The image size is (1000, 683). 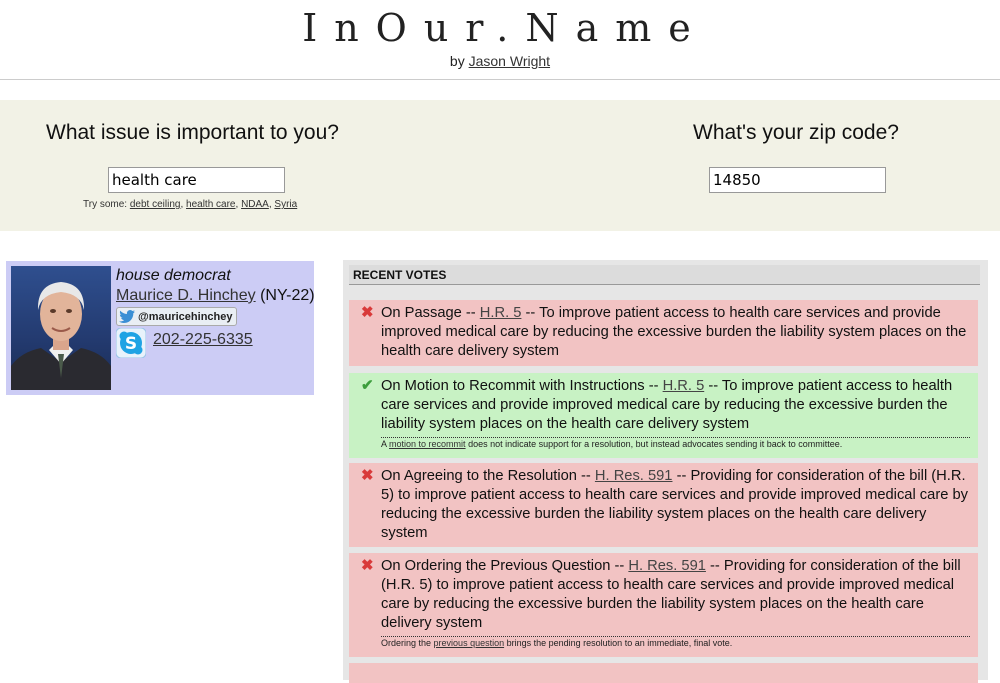 I want to click on representative-role: house democrat, so click(x=173, y=275).